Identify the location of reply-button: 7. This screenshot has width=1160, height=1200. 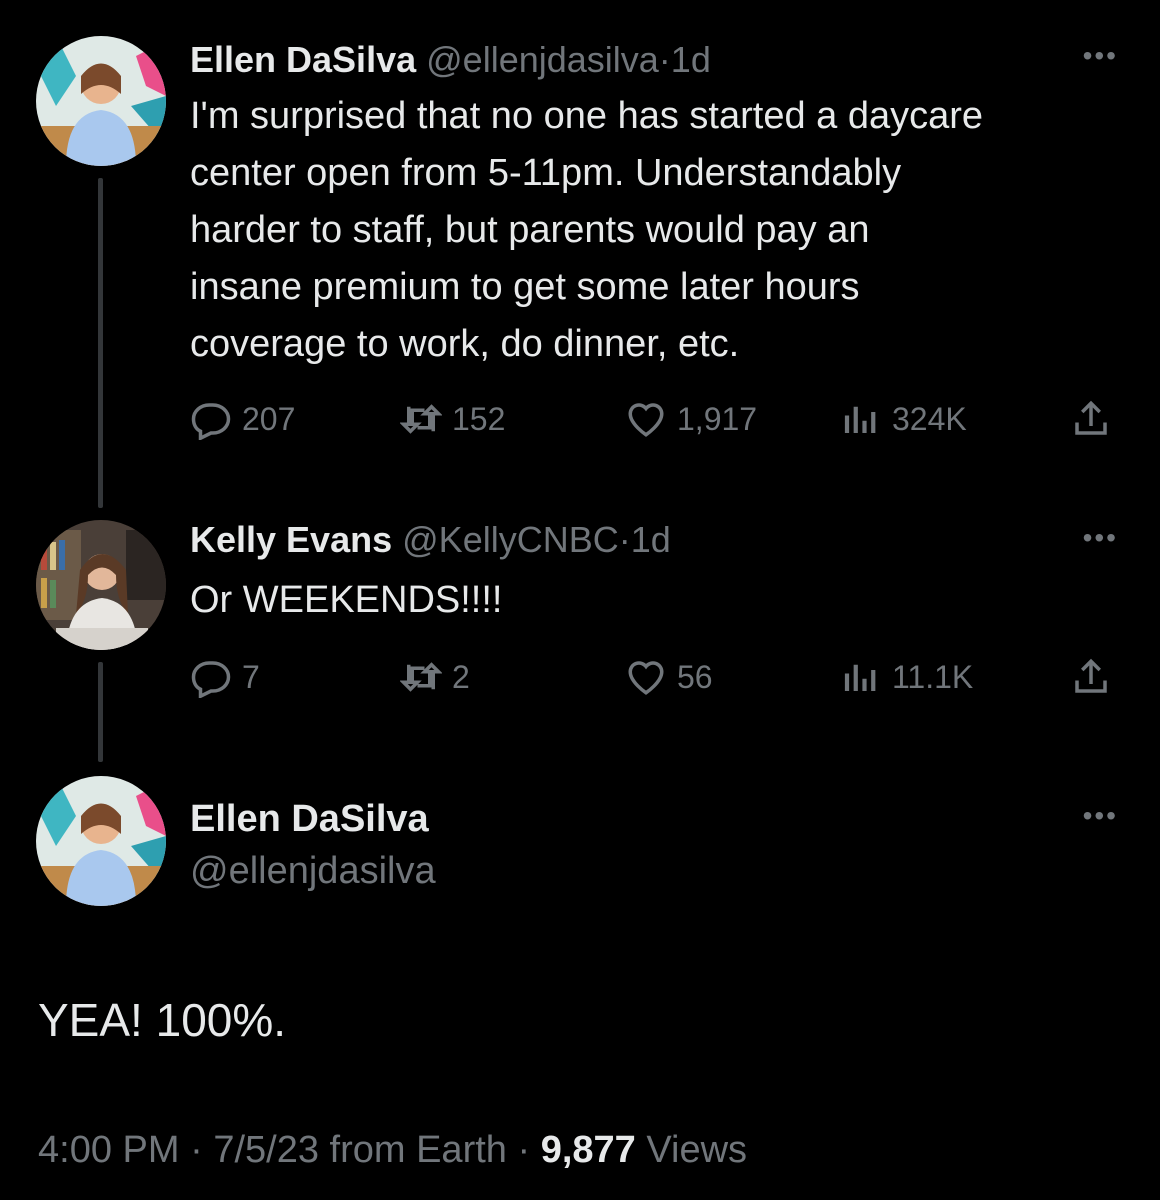
(225, 677).